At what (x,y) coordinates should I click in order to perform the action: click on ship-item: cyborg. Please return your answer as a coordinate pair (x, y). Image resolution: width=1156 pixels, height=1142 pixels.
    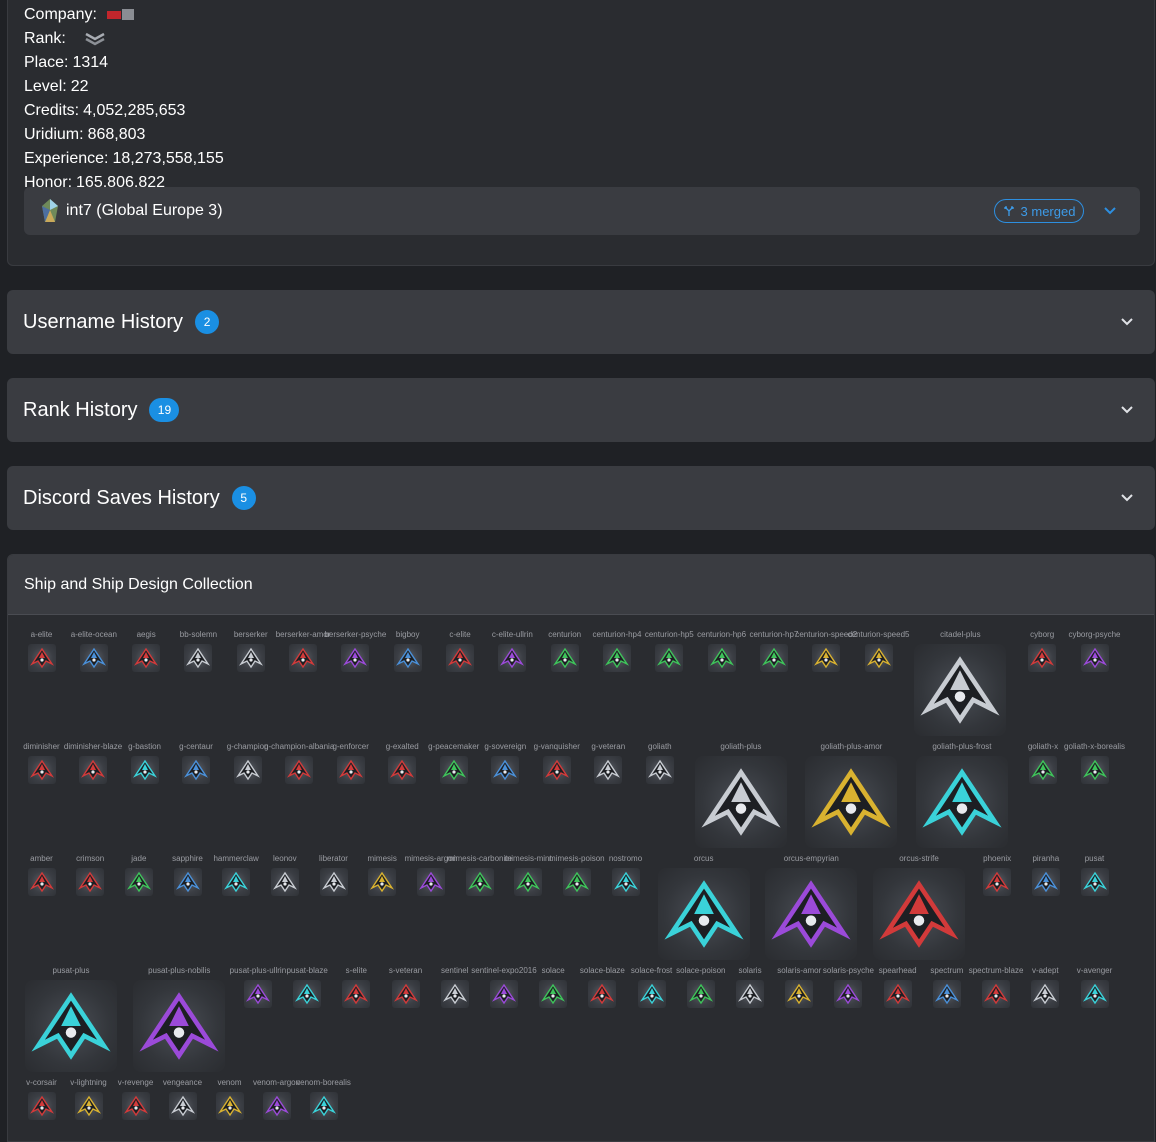
    Looking at the image, I should click on (1042, 650).